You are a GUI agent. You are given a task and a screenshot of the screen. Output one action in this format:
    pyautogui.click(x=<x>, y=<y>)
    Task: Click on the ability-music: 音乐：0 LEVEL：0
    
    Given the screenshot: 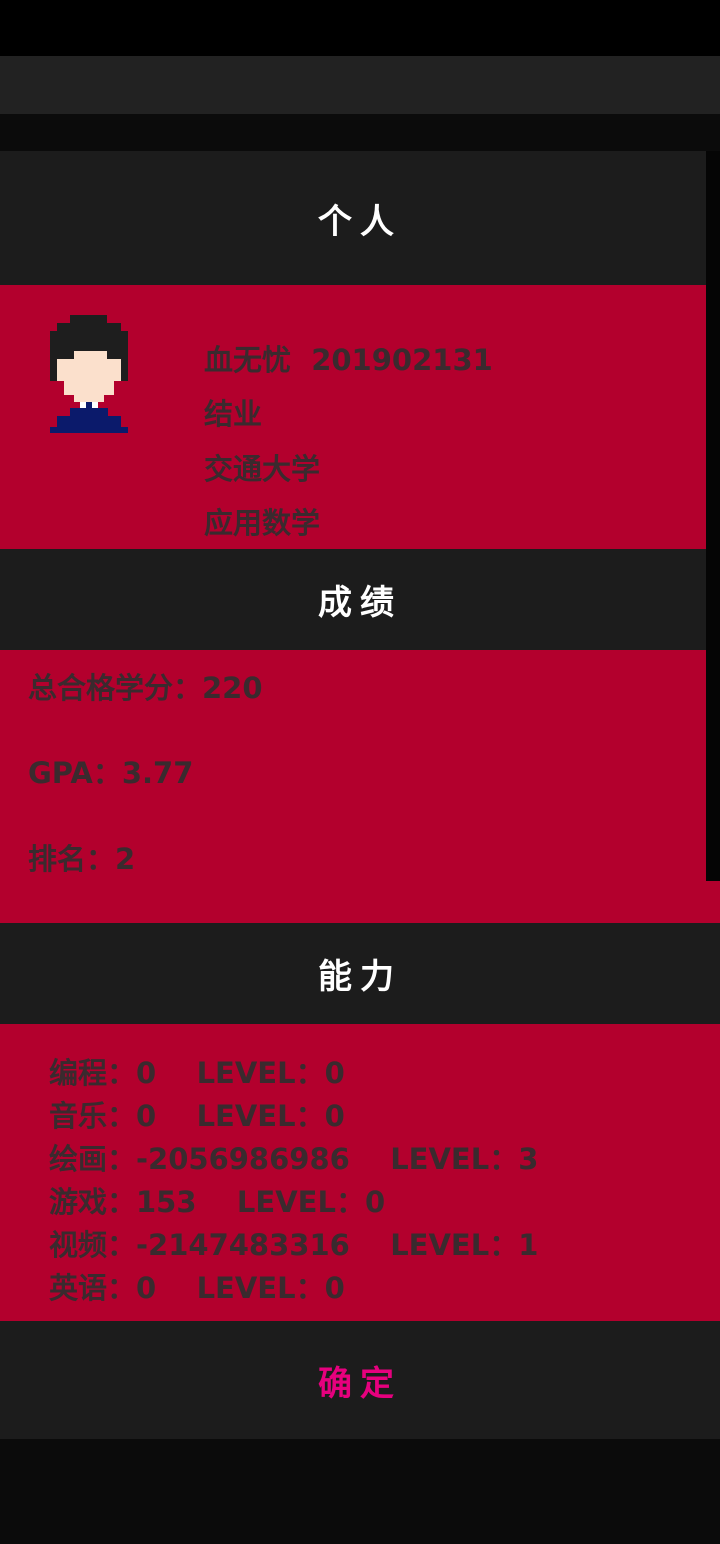 What is the action you would take?
    pyautogui.click(x=197, y=1116)
    